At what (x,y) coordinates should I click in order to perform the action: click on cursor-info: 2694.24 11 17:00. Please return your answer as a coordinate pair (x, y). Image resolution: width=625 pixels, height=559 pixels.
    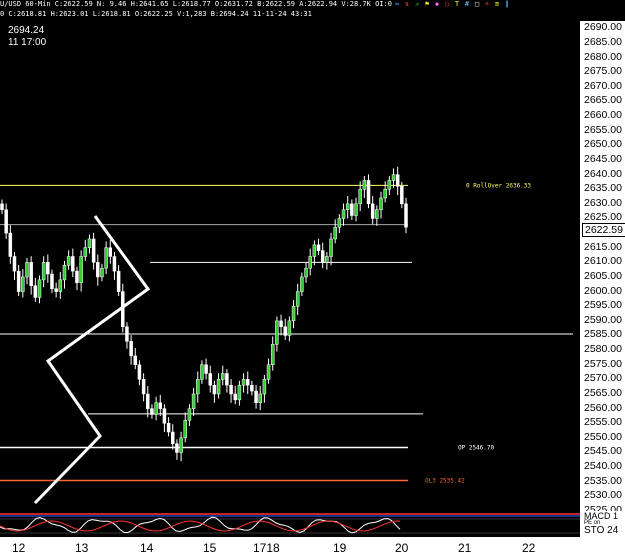
    Looking at the image, I should click on (27, 37).